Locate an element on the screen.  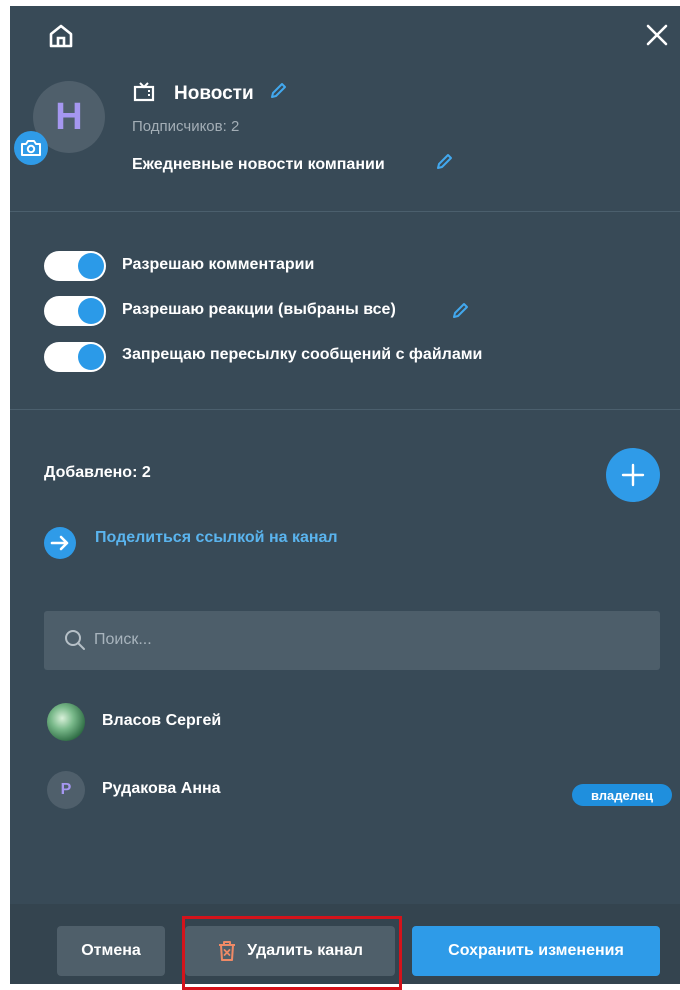
subscribers-count: Подписчиков: 2 is located at coordinates (186, 126).